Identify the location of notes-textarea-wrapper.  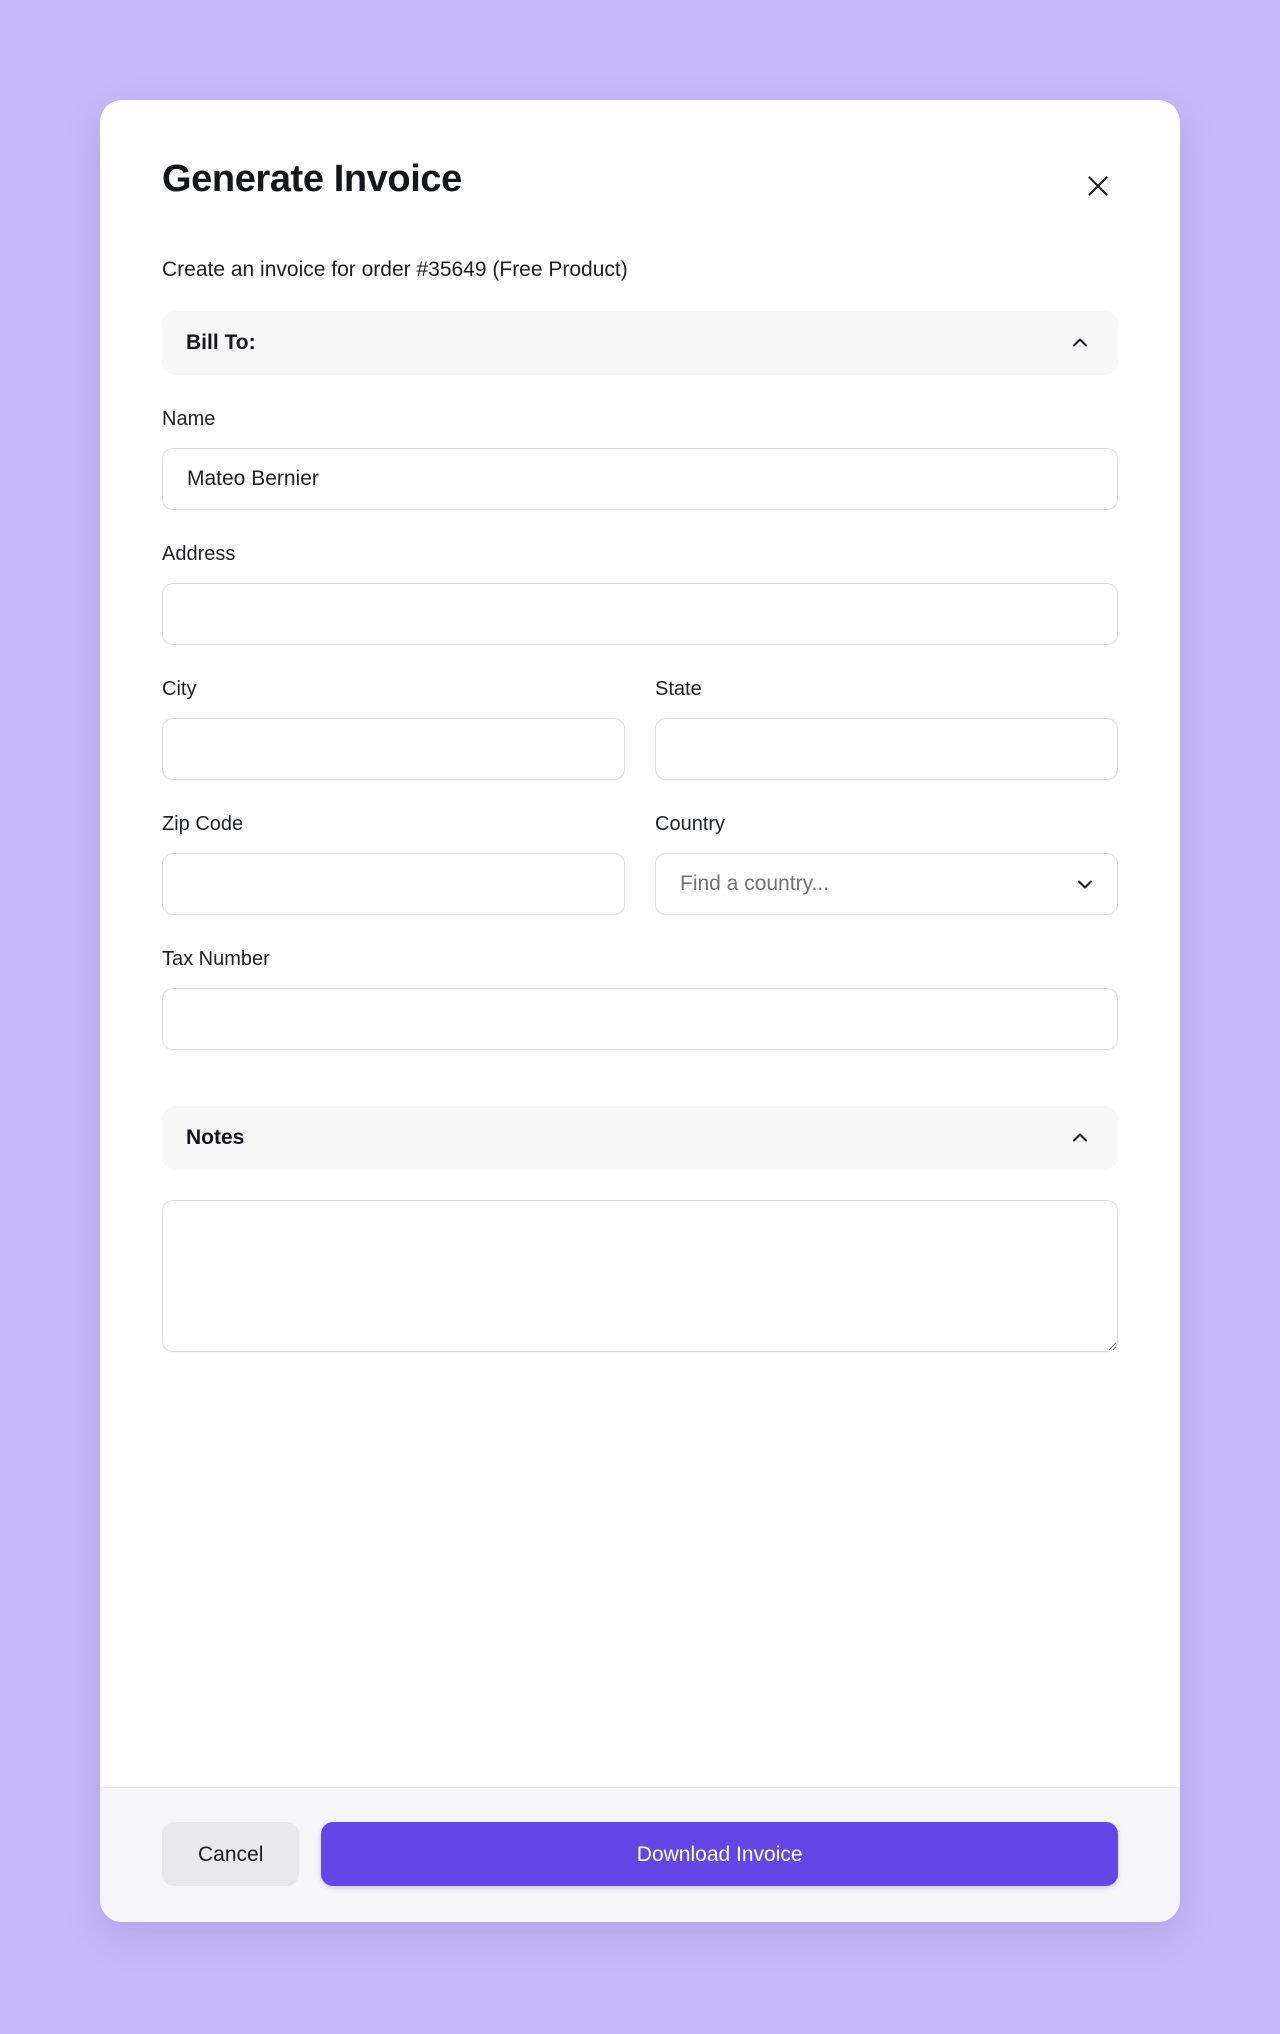
(640, 1276).